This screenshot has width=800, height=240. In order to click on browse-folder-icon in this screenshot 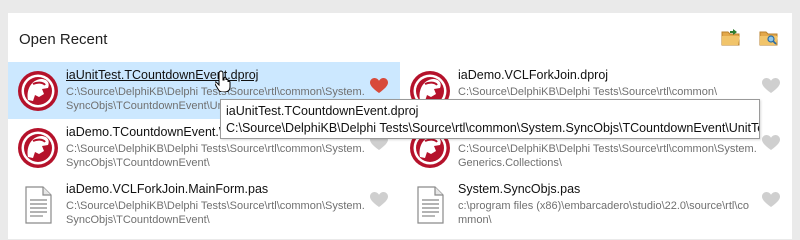, I will do `click(769, 37)`.